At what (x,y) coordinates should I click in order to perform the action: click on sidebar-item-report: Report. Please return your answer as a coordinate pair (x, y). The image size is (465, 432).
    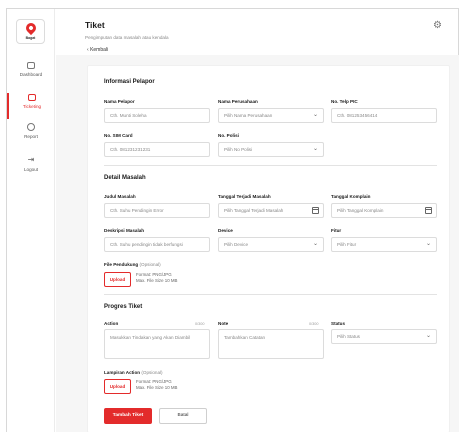
    Looking at the image, I should click on (31, 136).